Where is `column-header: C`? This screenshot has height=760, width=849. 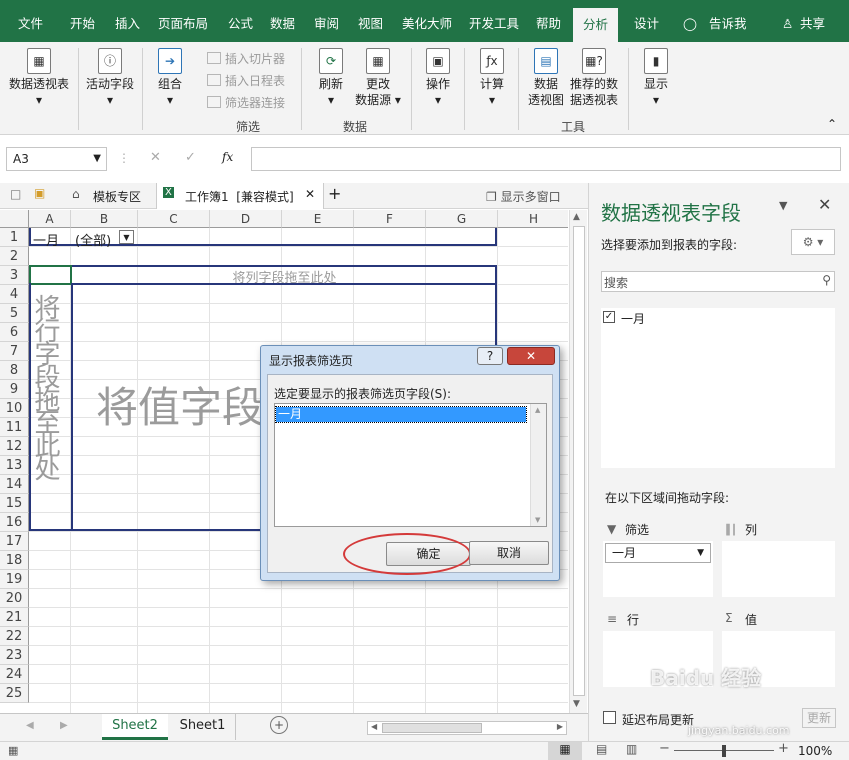 column-header: C is located at coordinates (174, 219).